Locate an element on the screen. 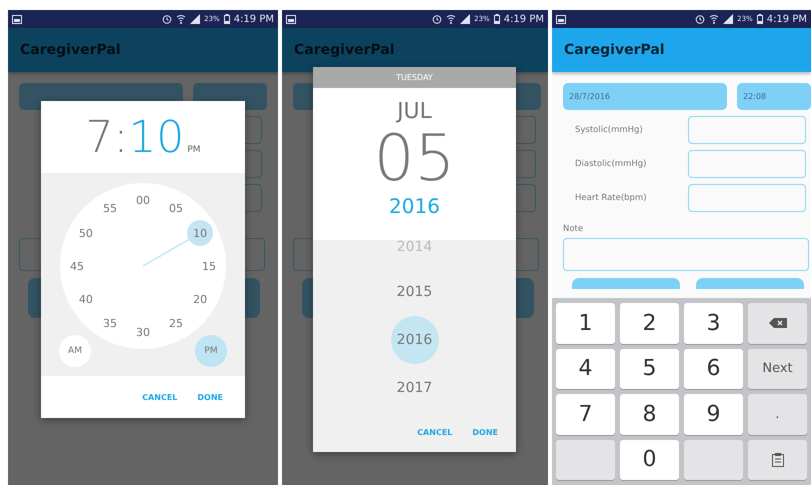 The width and height of the screenshot is (811, 485). dial-number: 45 is located at coordinates (77, 266).